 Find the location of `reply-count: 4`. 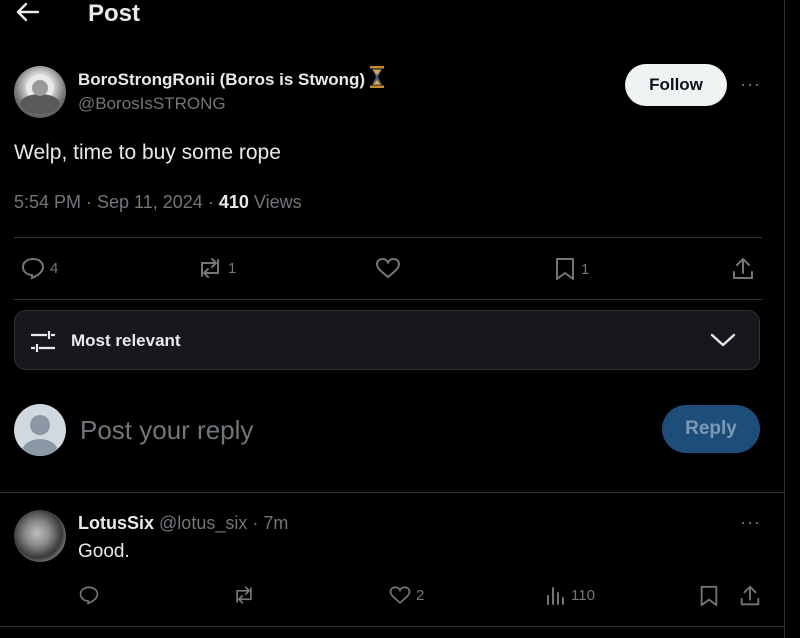

reply-count: 4 is located at coordinates (54, 268).